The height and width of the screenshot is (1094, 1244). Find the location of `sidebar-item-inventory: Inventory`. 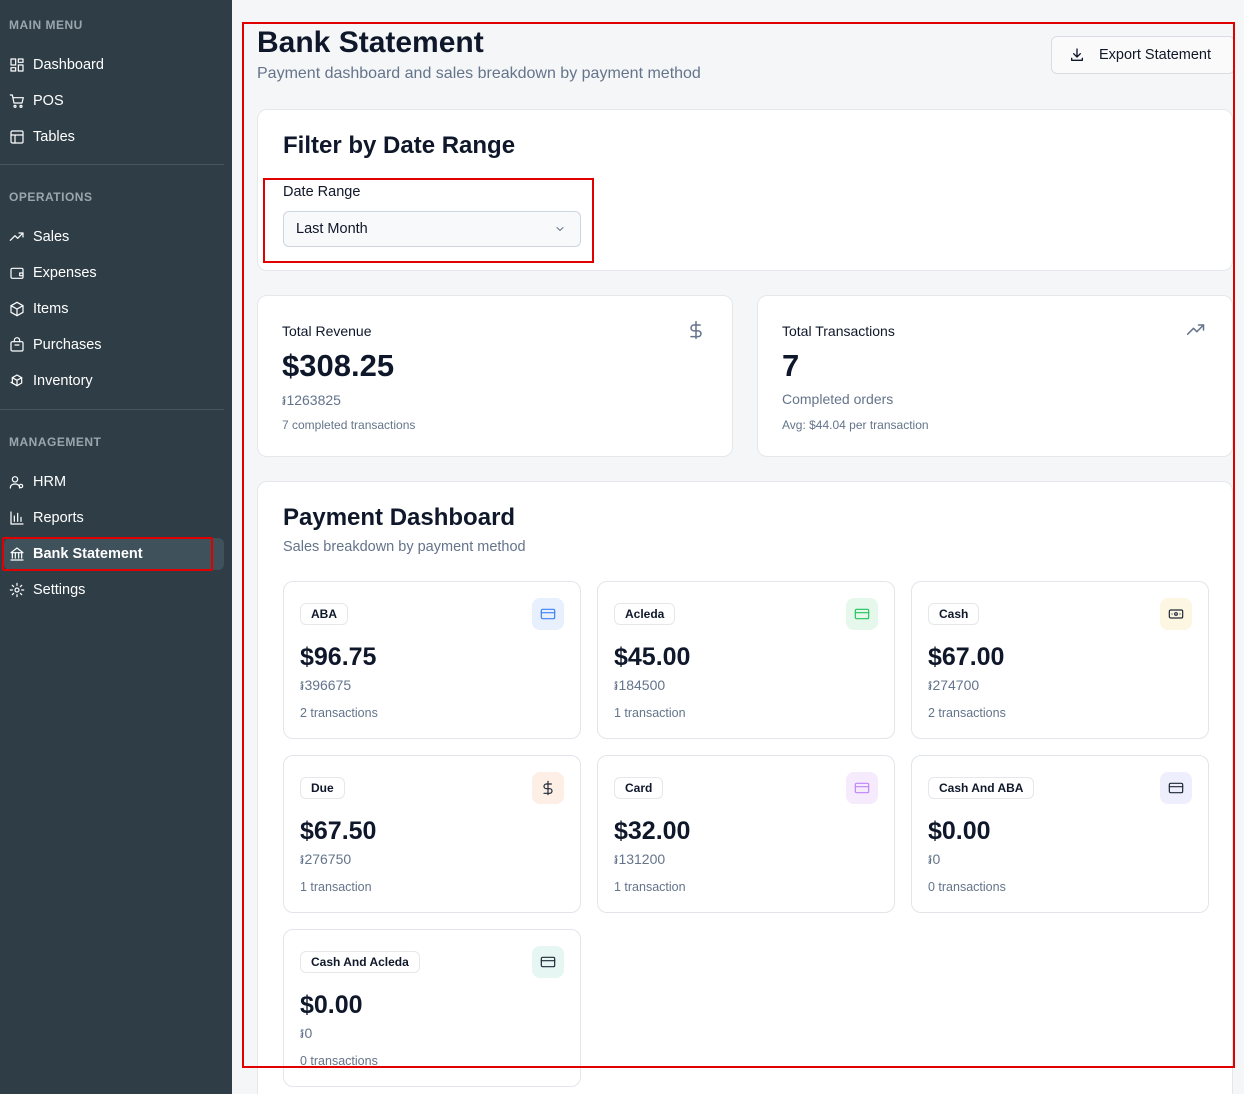

sidebar-item-inventory: Inventory is located at coordinates (114, 381).